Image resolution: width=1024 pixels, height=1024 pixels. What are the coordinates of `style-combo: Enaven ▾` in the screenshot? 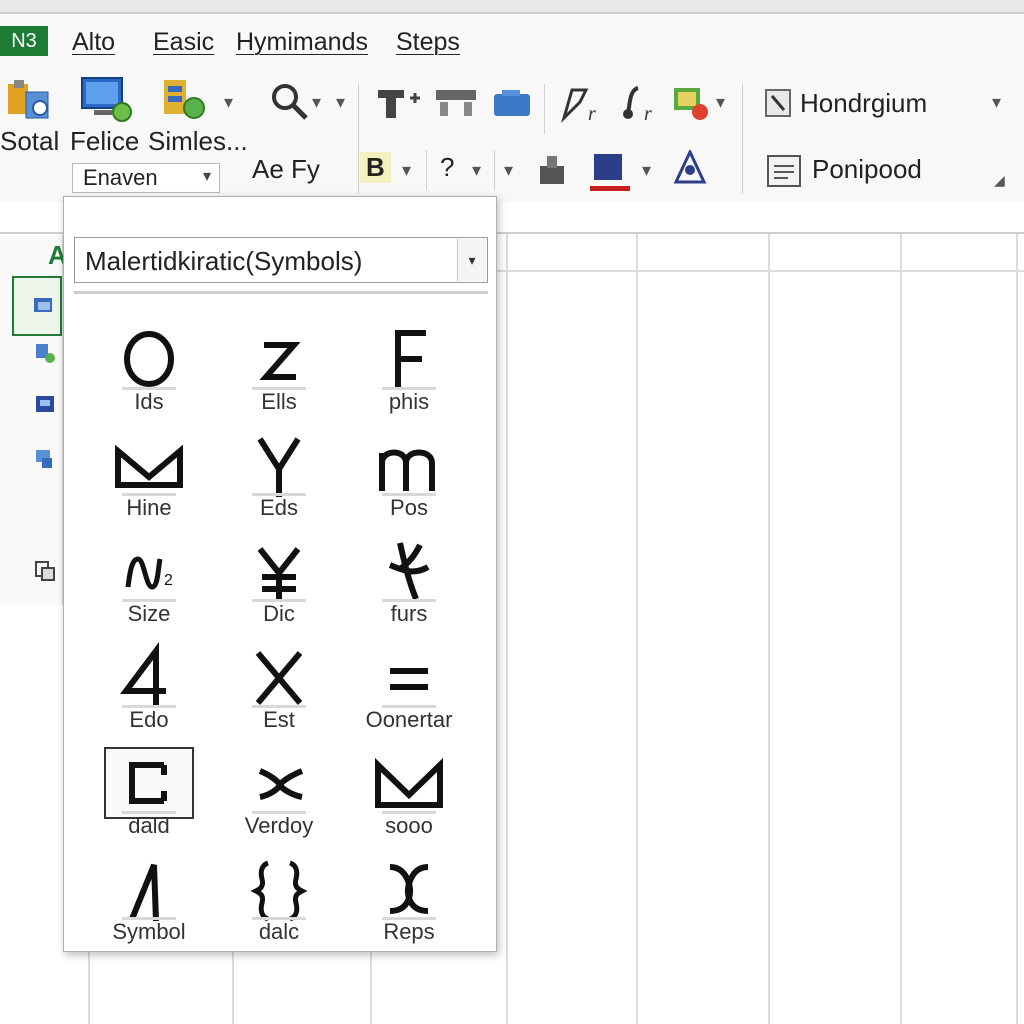 It's located at (146, 178).